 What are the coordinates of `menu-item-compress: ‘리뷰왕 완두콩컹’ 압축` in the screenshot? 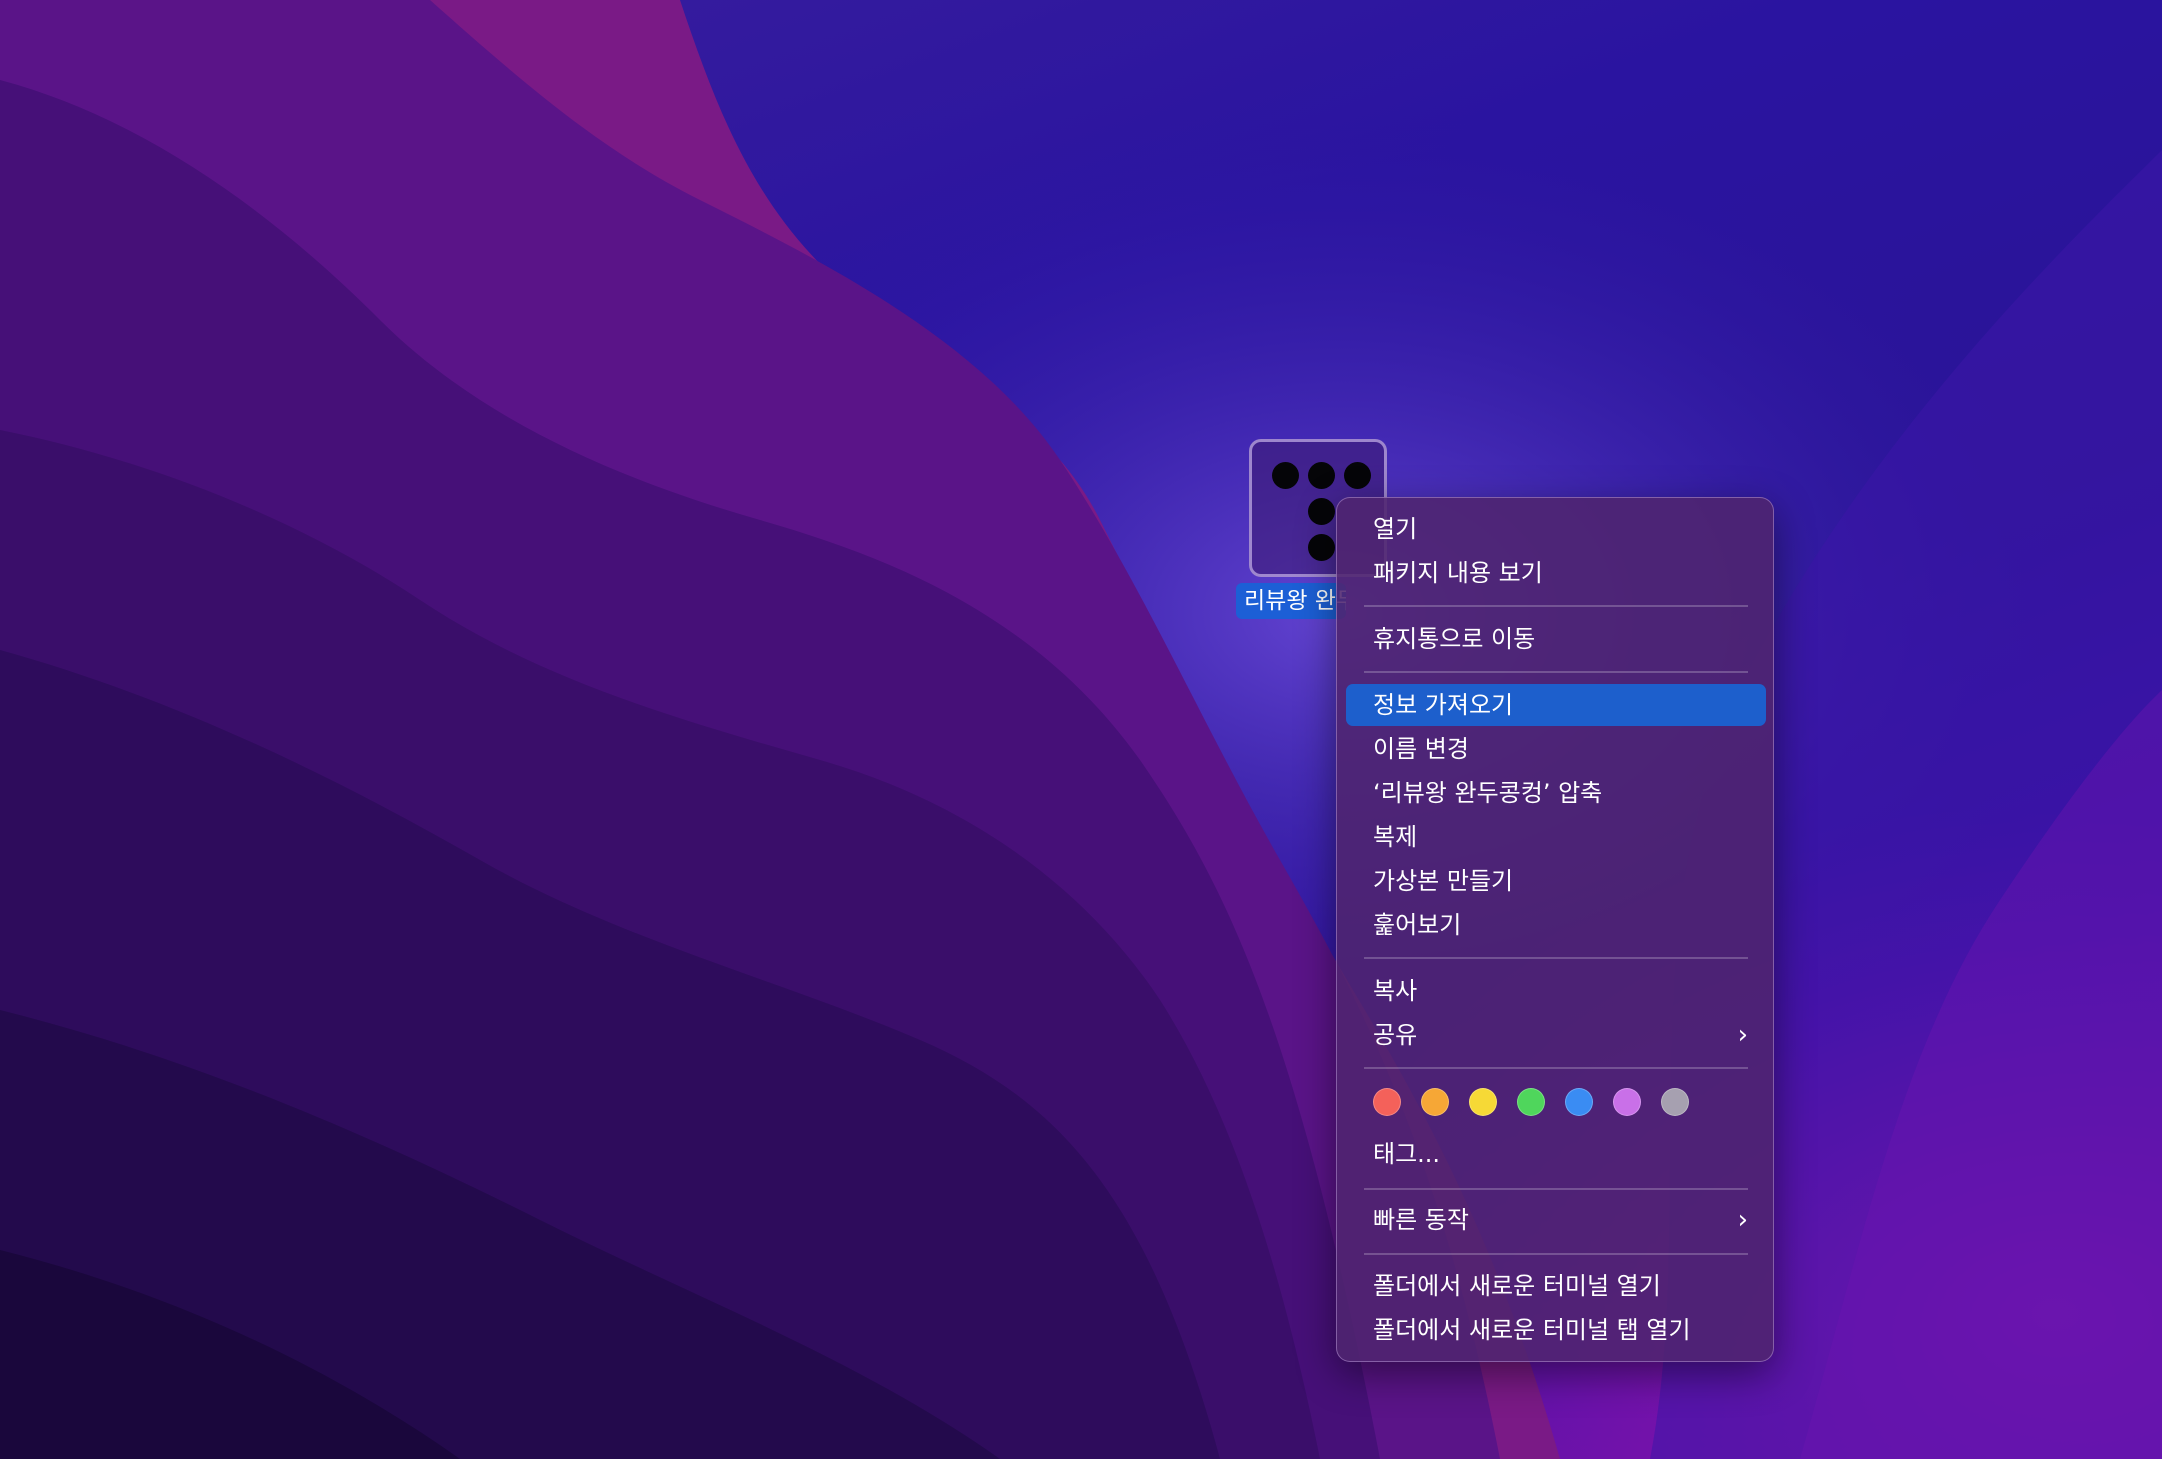 It's located at (1556, 793).